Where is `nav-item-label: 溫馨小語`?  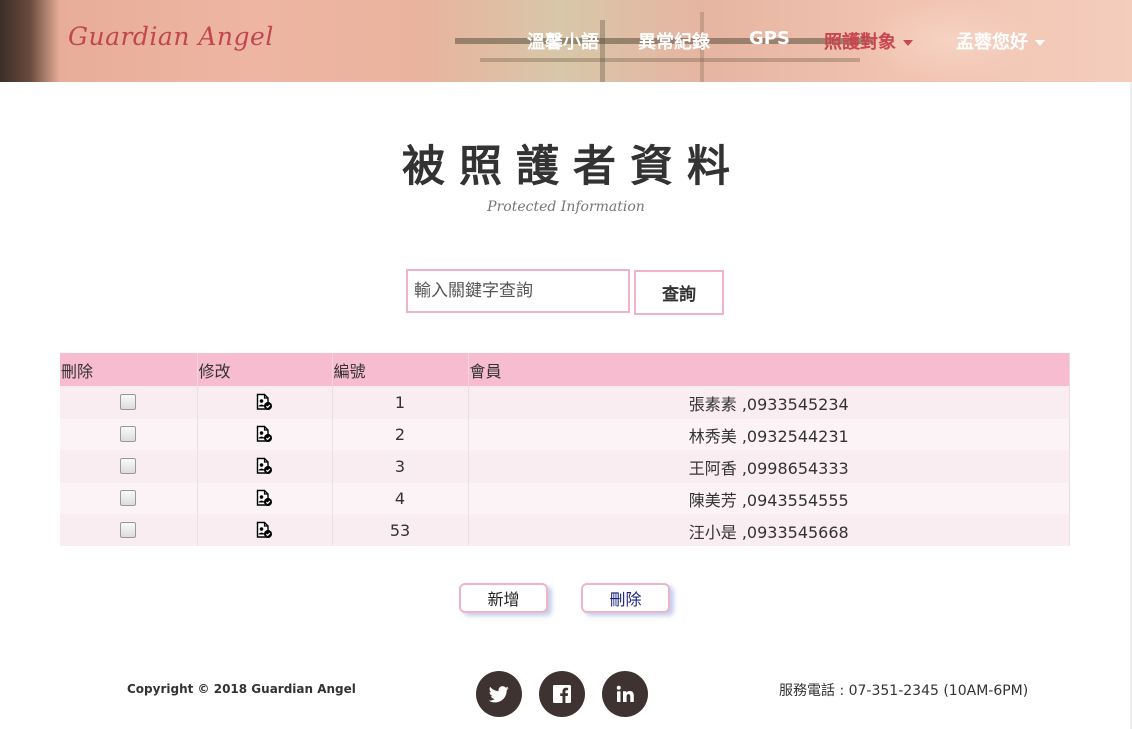
nav-item-label: 溫馨小語 is located at coordinates (563, 42).